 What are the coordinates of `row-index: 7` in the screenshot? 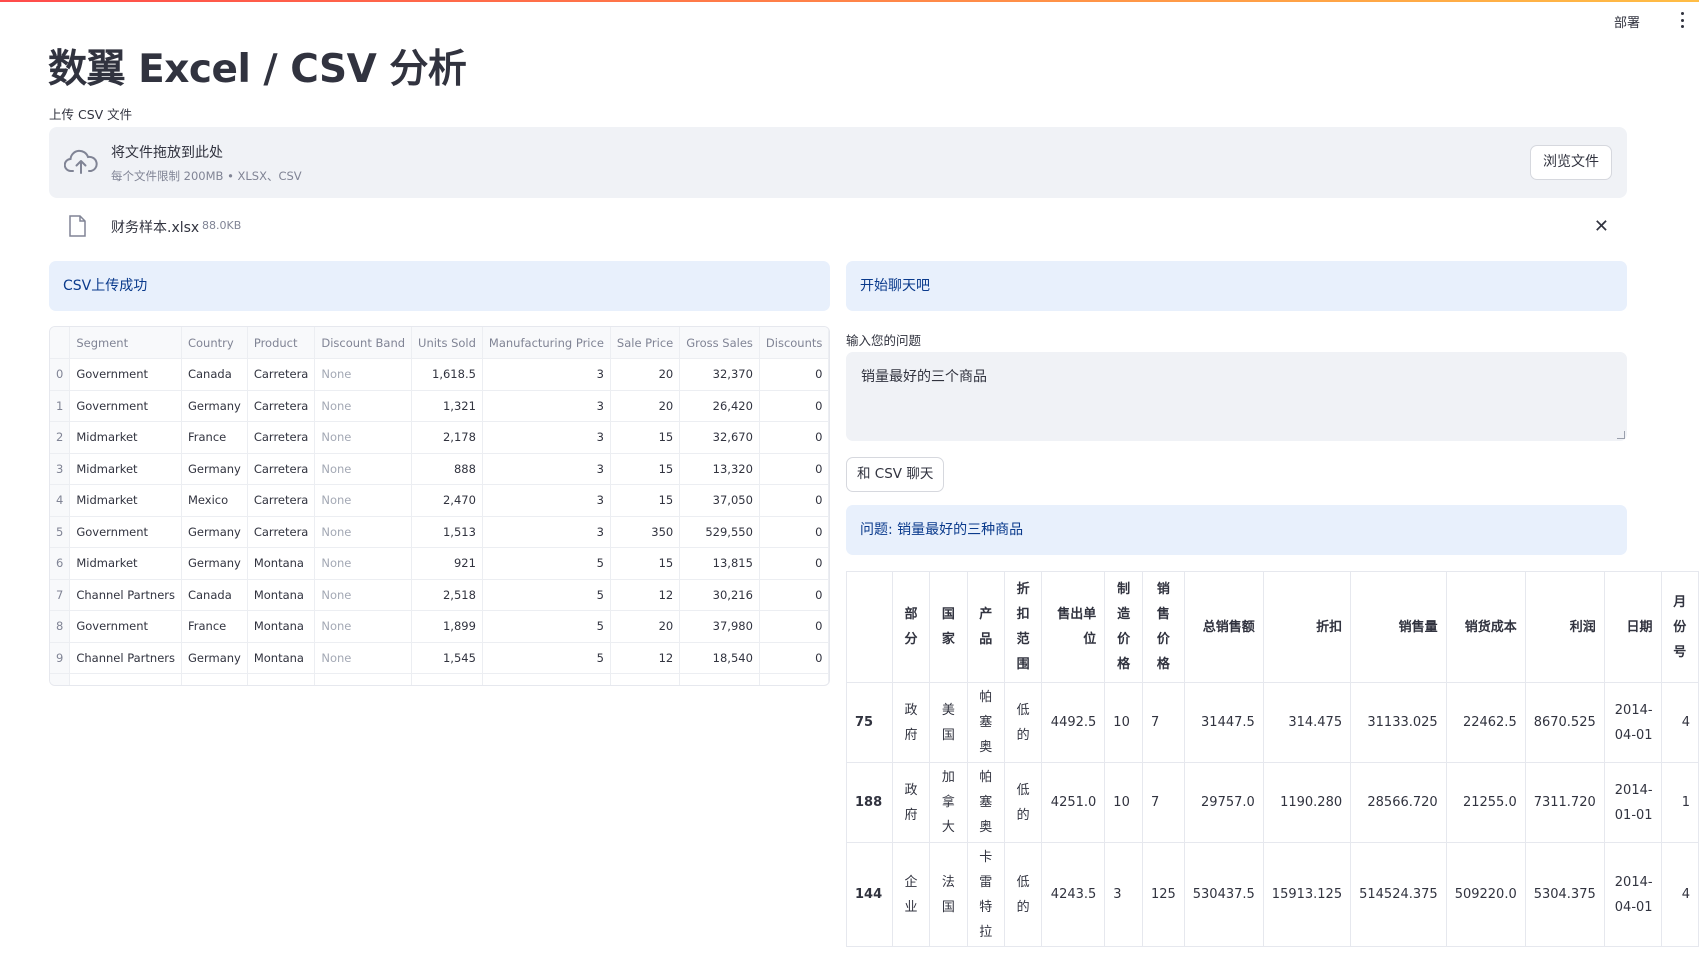 It's located at (60, 595).